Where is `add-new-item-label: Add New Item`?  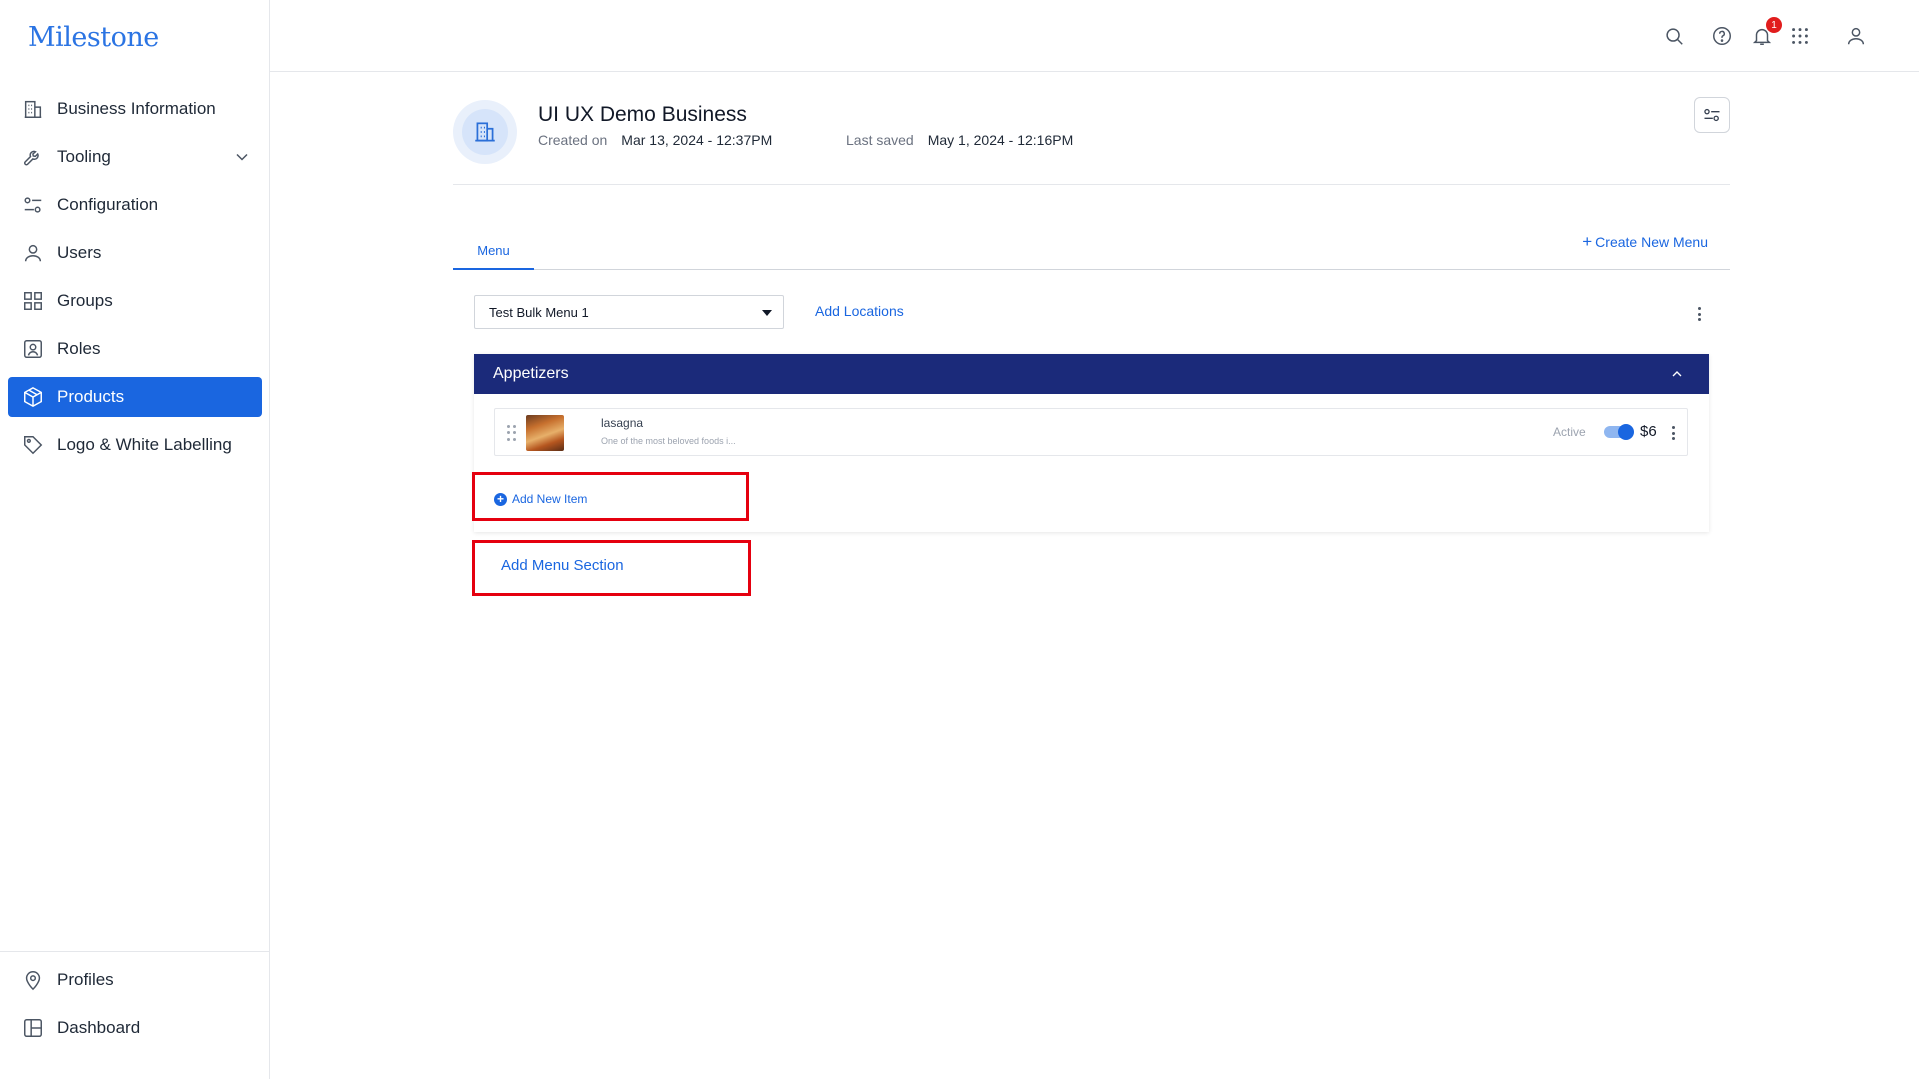 add-new-item-label: Add New Item is located at coordinates (550, 499).